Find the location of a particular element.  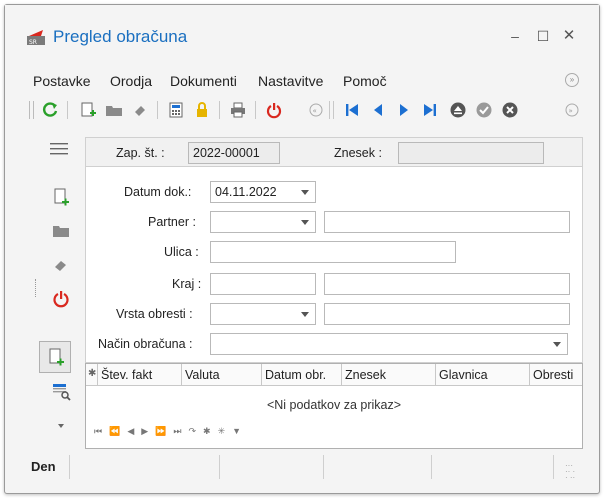

close-button: ✕ is located at coordinates (569, 36).